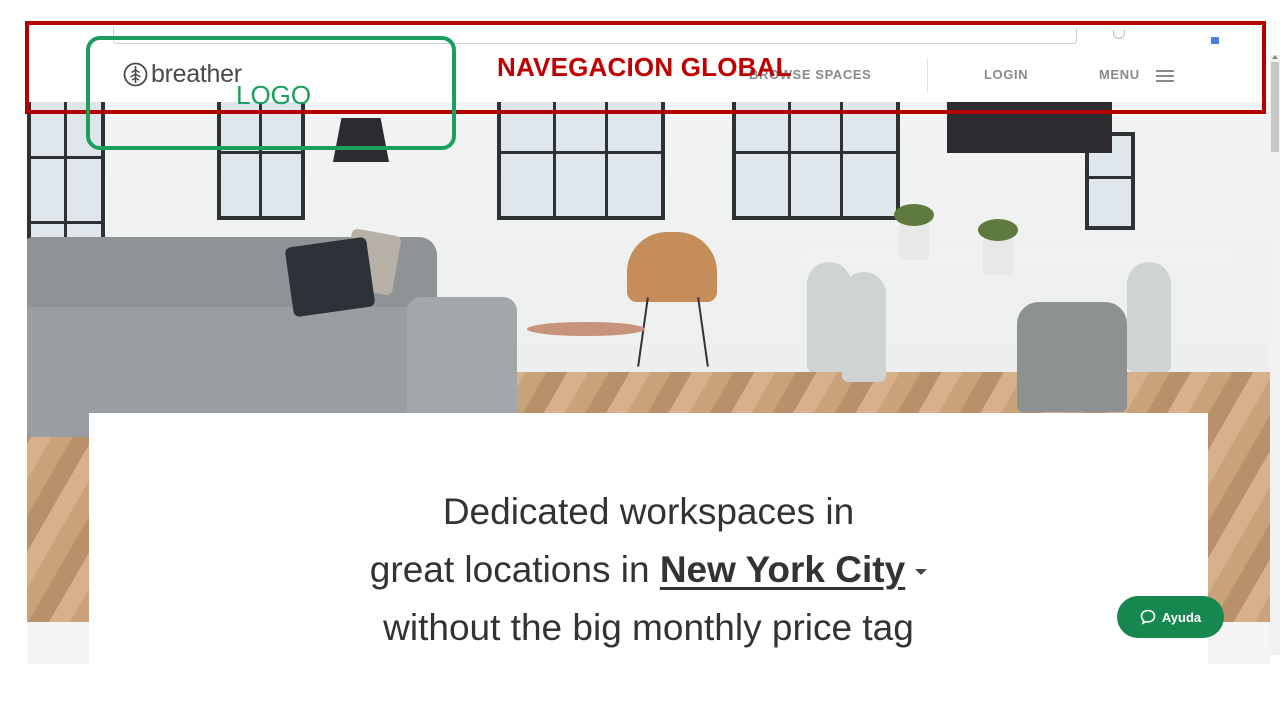 The height and width of the screenshot is (720, 1280). What do you see at coordinates (648, 511) in the screenshot?
I see `headline-line-1: Dedicated workspaces in` at bounding box center [648, 511].